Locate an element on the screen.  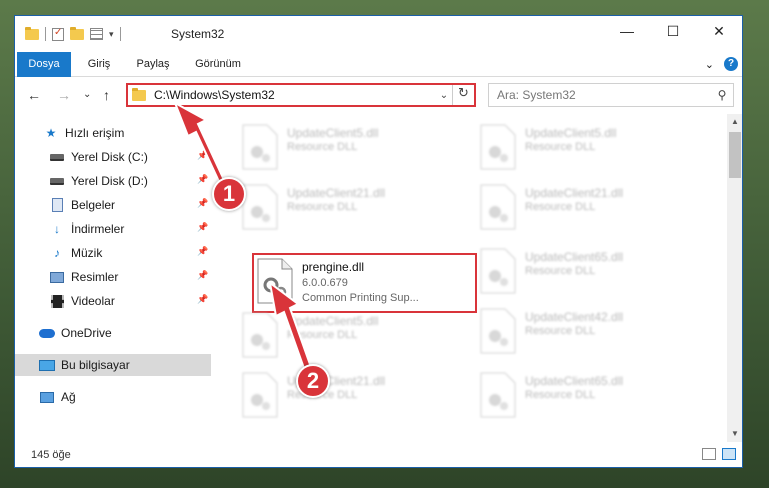
view-buttons is located at coordinates (719, 454).